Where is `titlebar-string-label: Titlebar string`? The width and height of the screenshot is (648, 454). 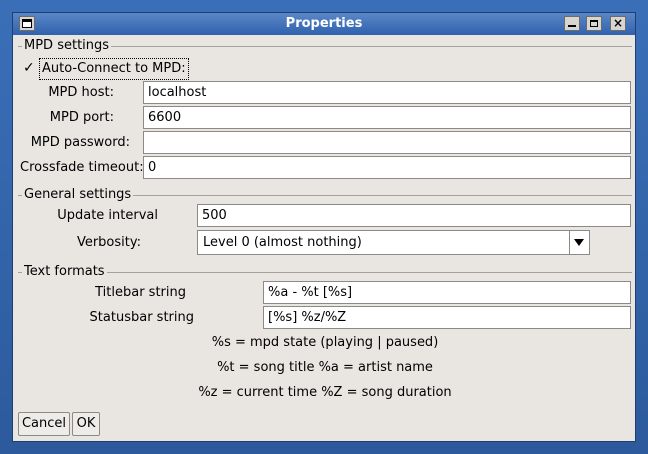
titlebar-string-label: Titlebar string is located at coordinates (140, 292).